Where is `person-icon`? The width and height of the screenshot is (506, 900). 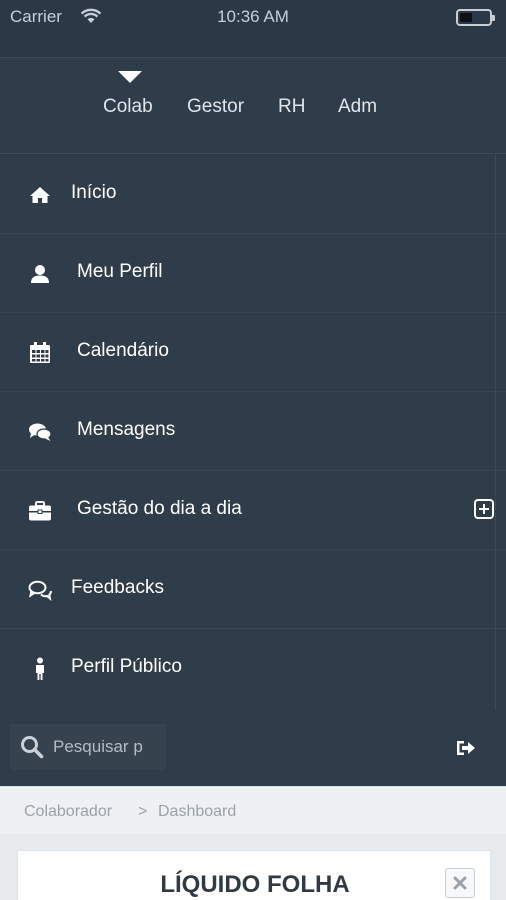 person-icon is located at coordinates (40, 668).